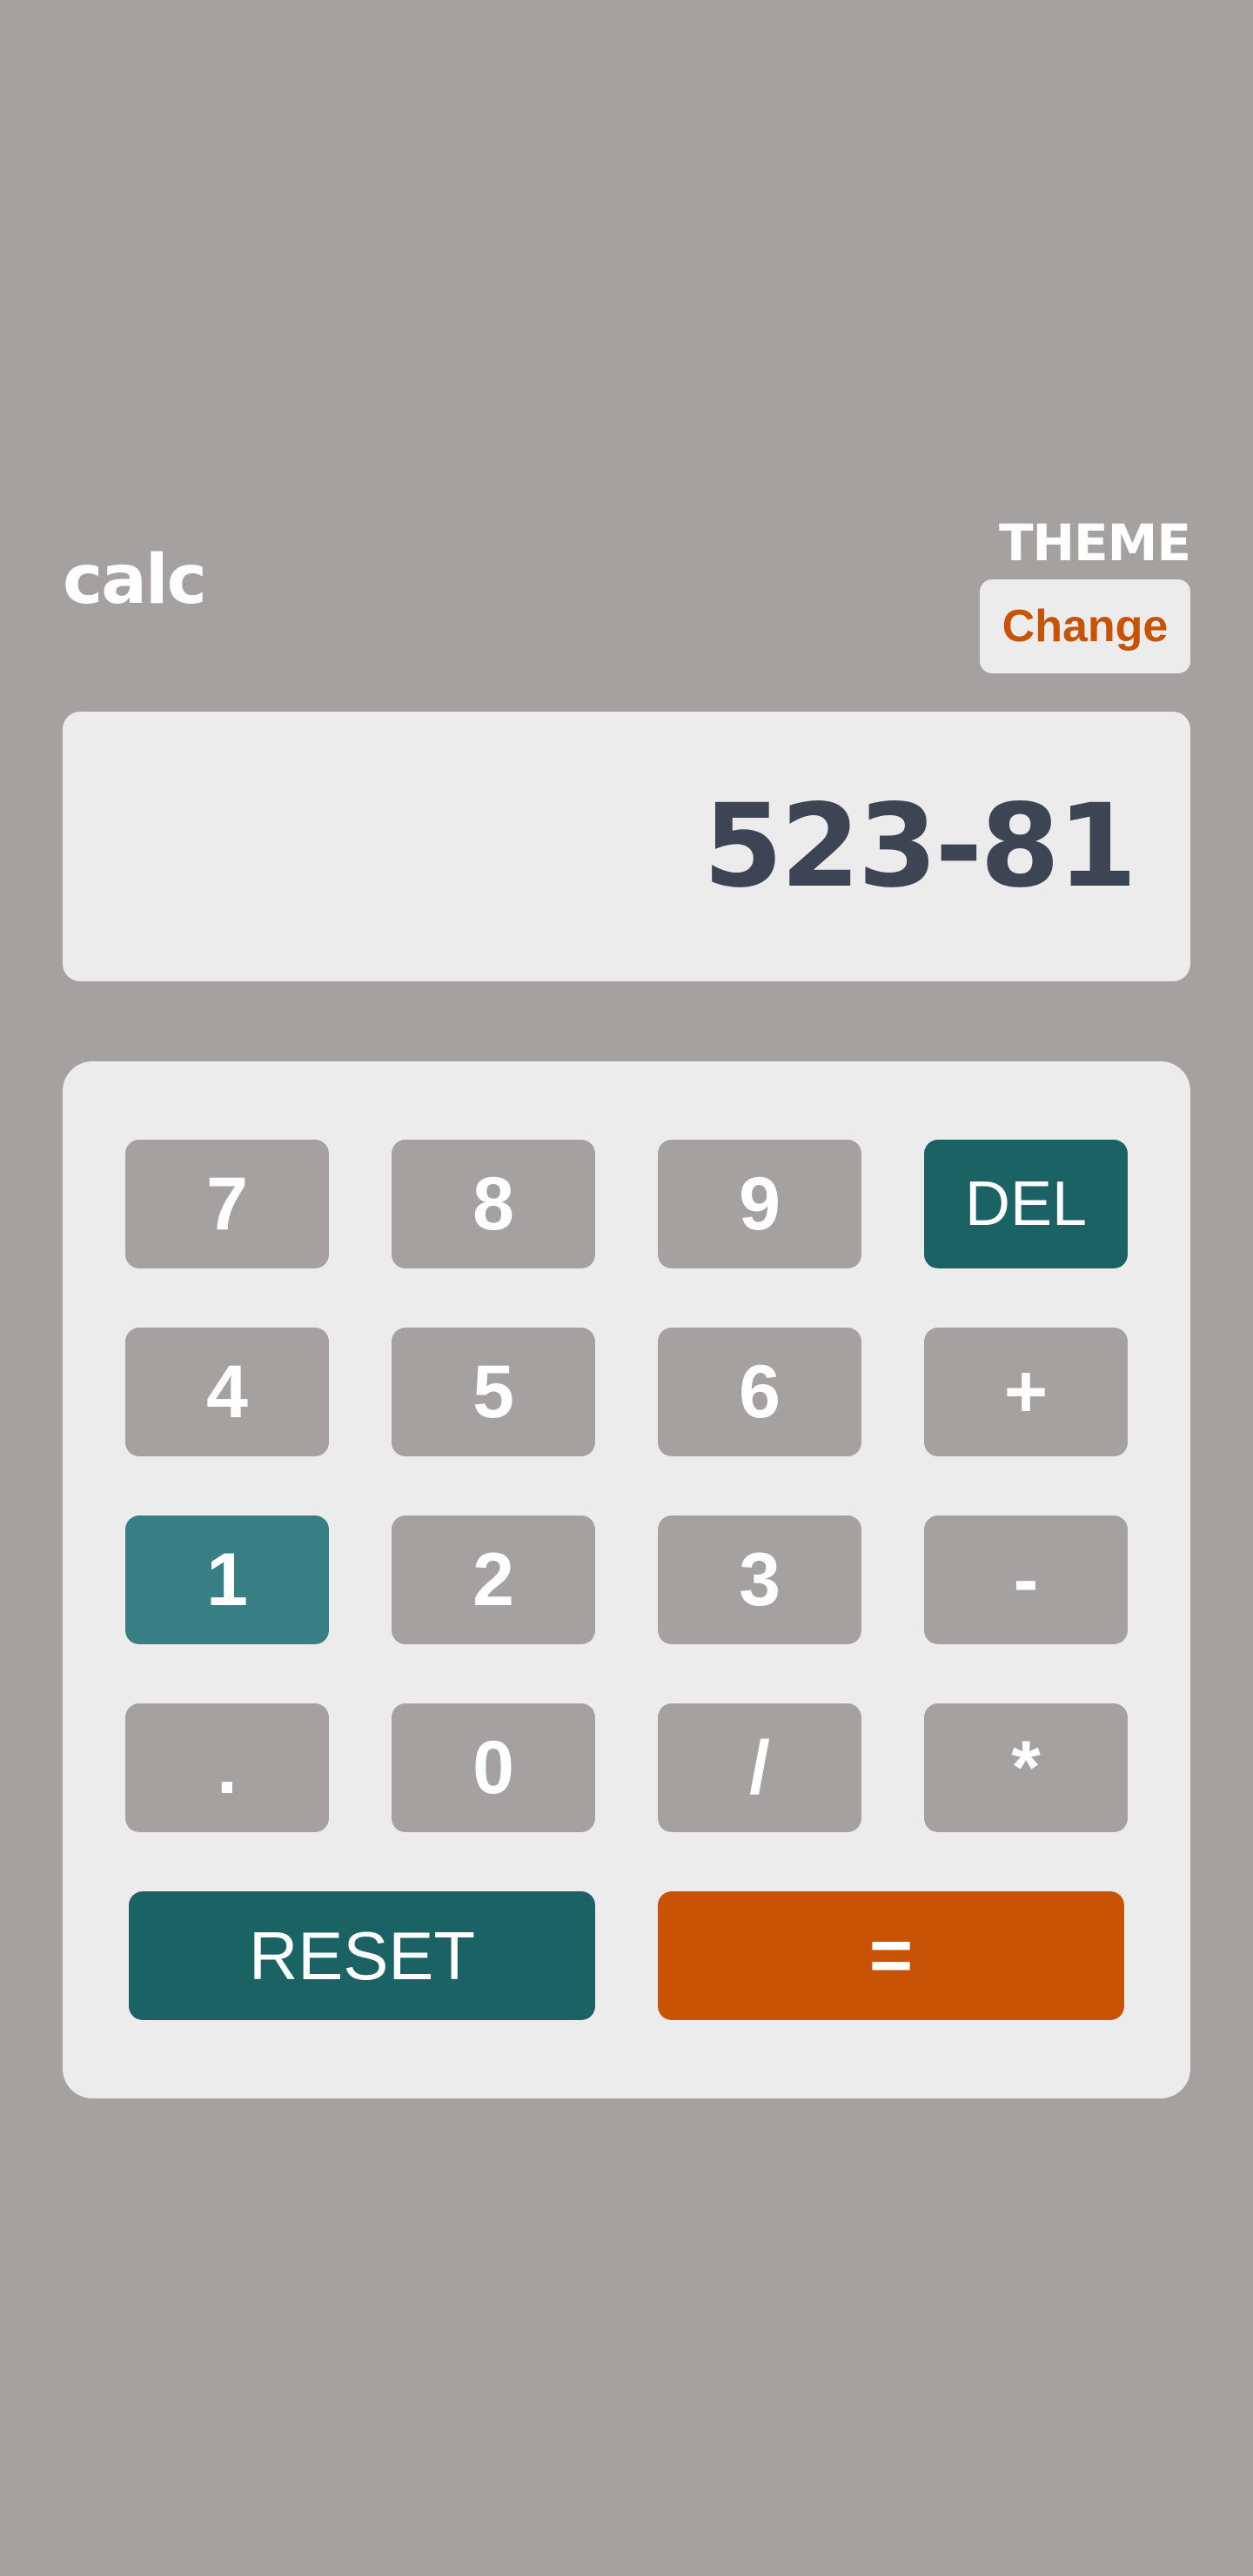 The width and height of the screenshot is (1253, 2576). What do you see at coordinates (1026, 1579) in the screenshot?
I see `subtract-button: -` at bounding box center [1026, 1579].